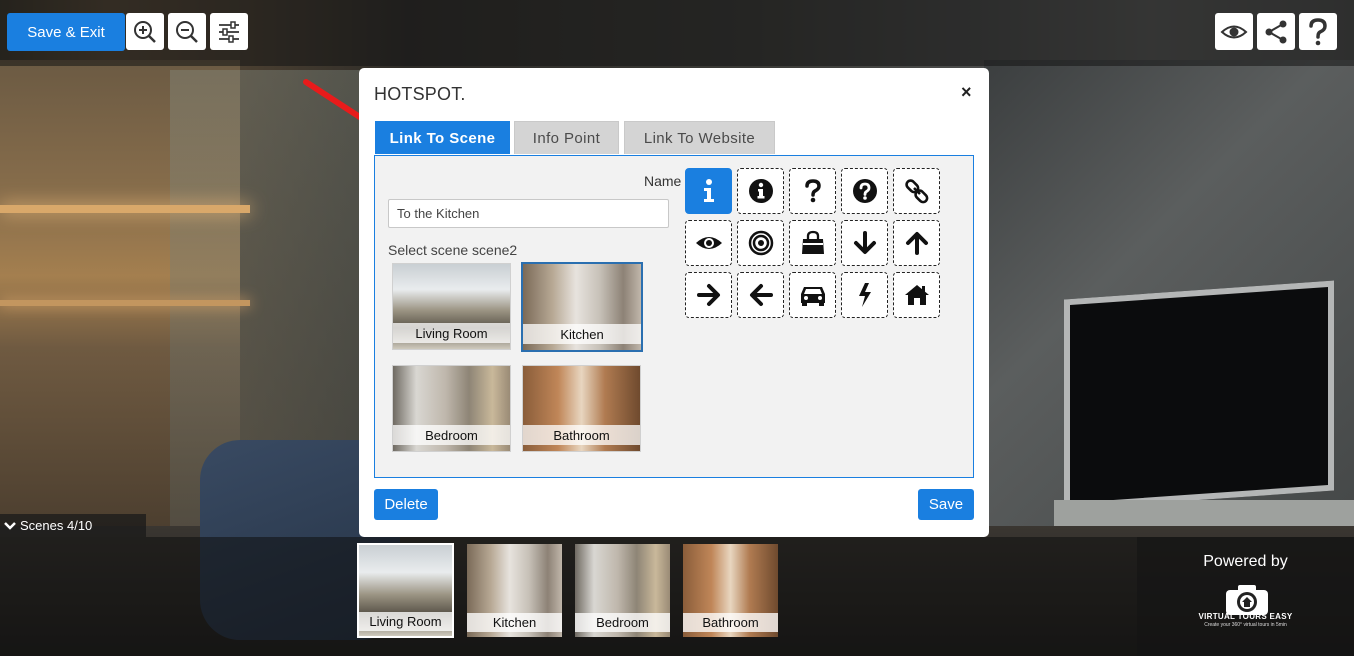  I want to click on icon-option-eye, so click(708, 243).